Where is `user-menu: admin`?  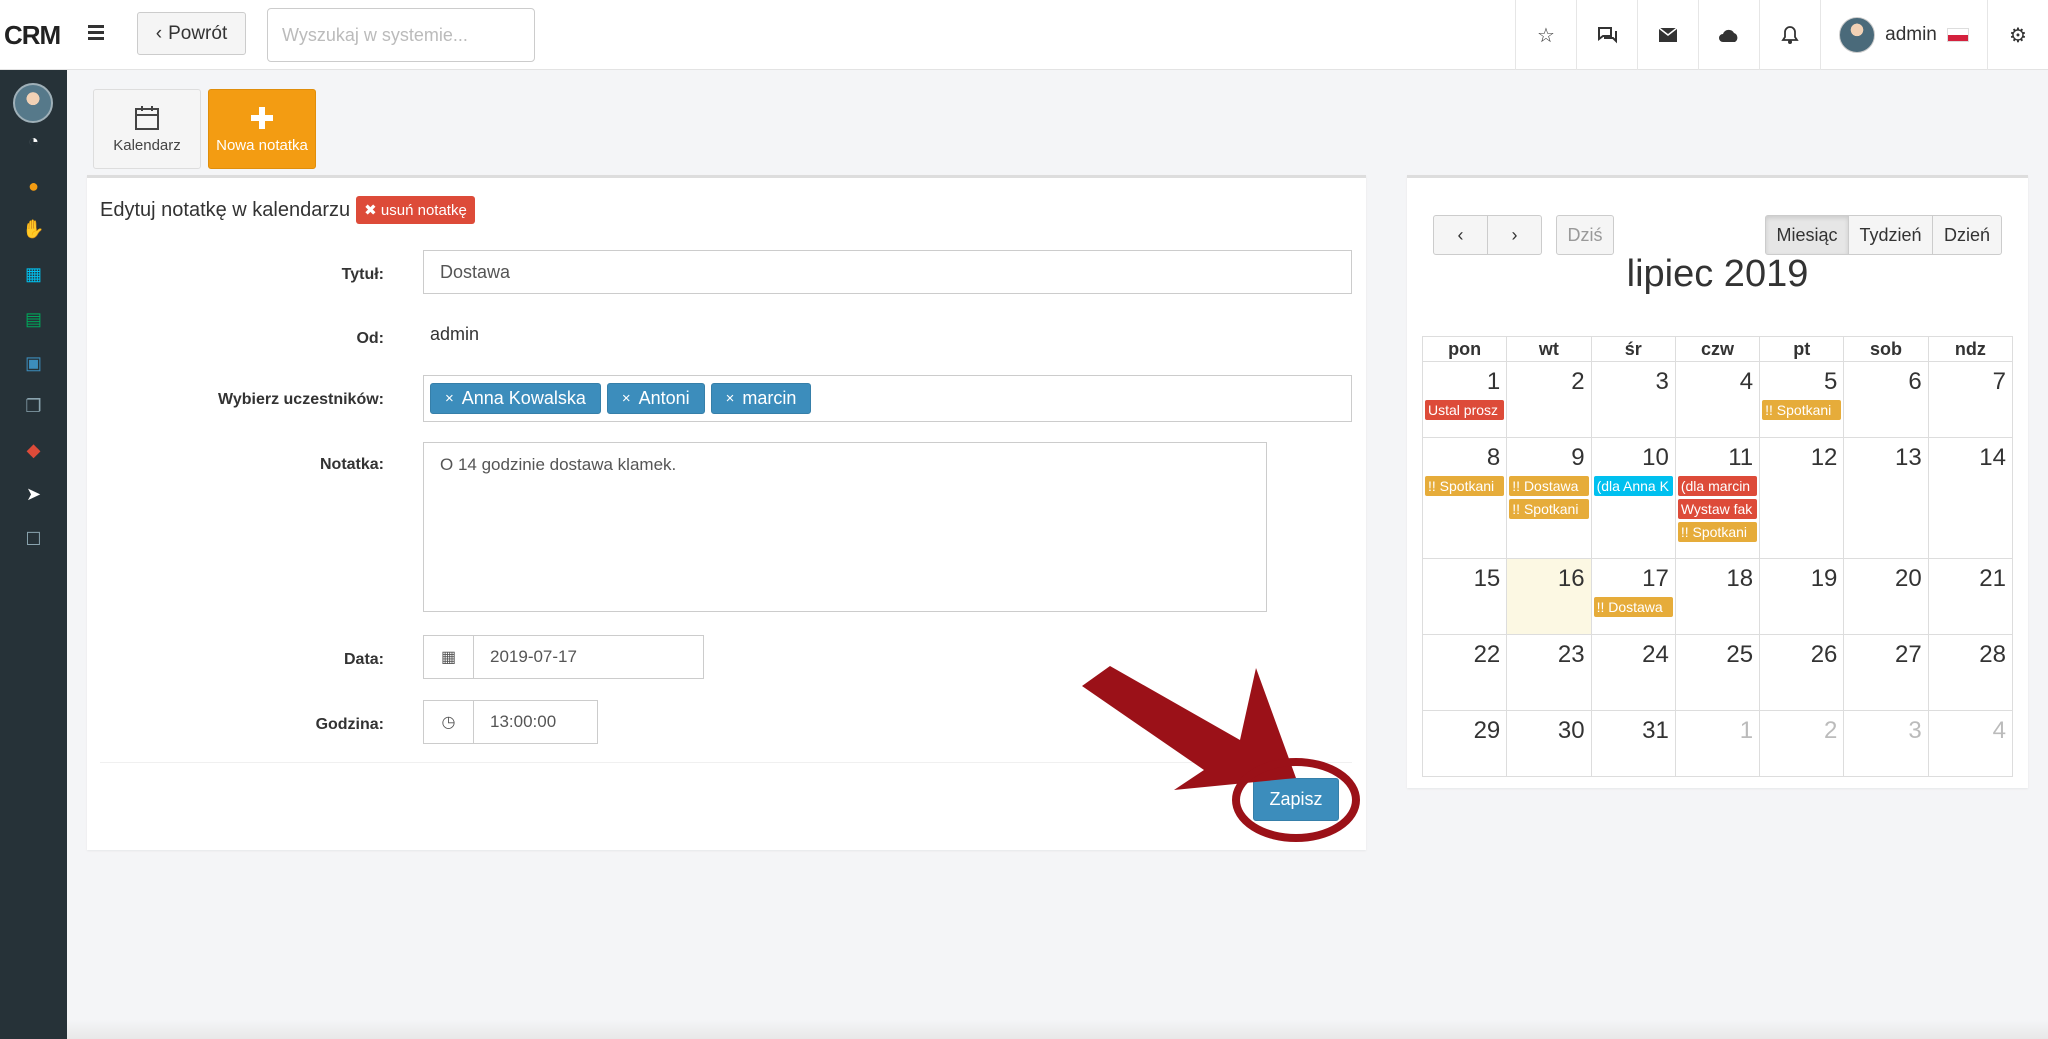 user-menu: admin is located at coordinates (1903, 35).